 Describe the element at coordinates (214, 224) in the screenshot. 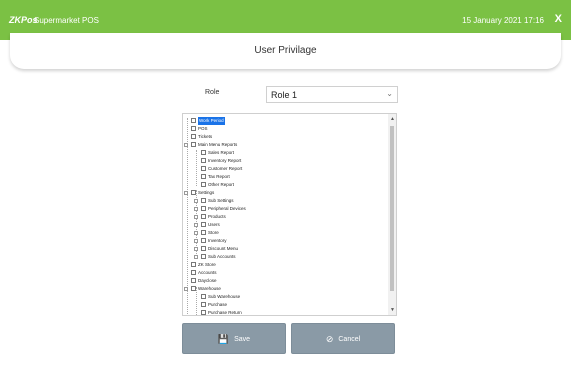

I see `tree-item-label: Users` at that location.